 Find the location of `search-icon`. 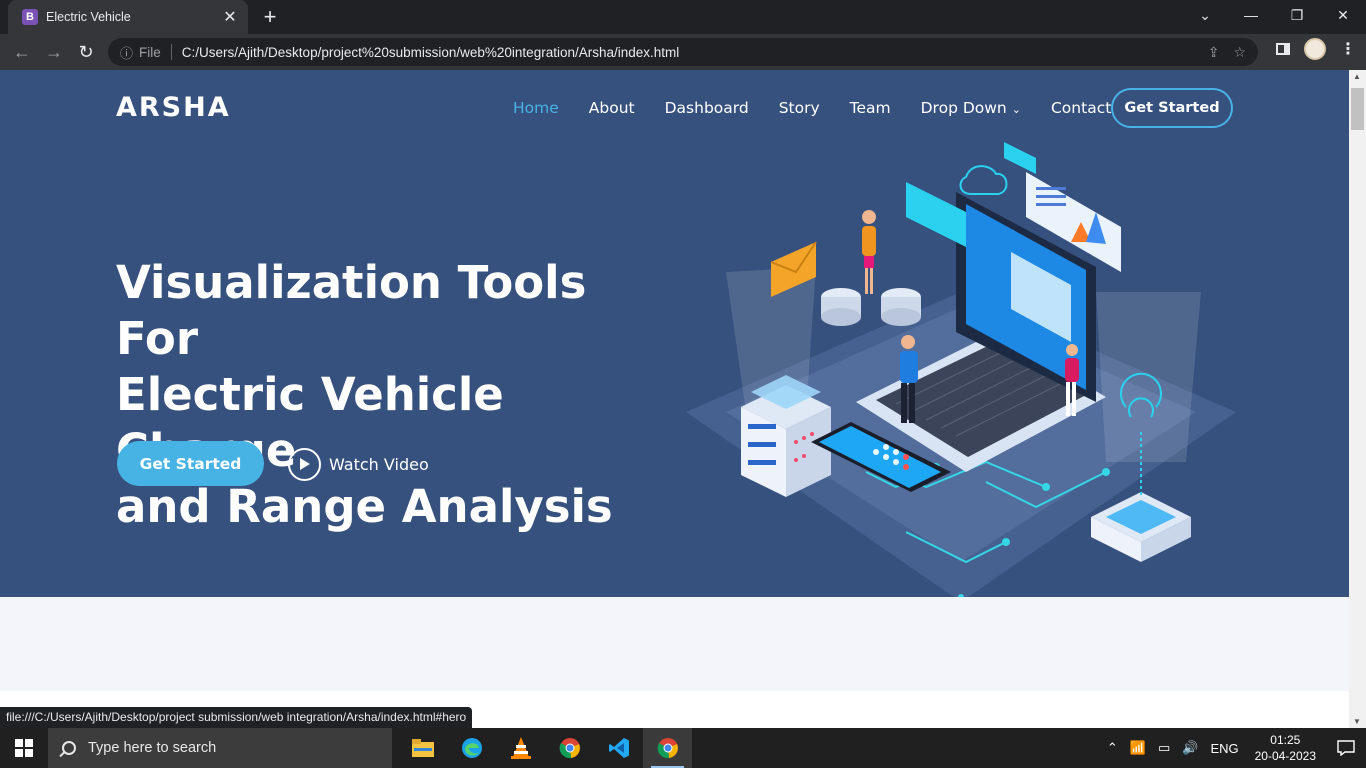

search-icon is located at coordinates (69, 748).